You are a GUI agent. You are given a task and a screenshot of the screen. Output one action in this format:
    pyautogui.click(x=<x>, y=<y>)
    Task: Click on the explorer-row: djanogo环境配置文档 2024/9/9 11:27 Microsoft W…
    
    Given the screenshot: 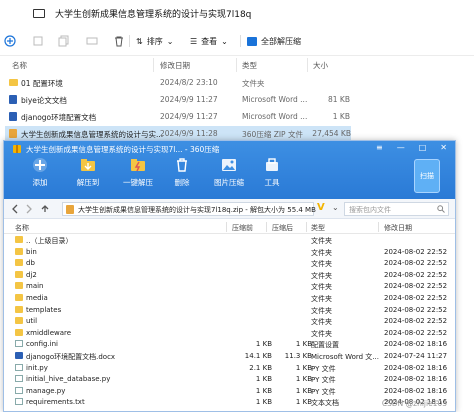 What is the action you would take?
    pyautogui.click(x=237, y=117)
    